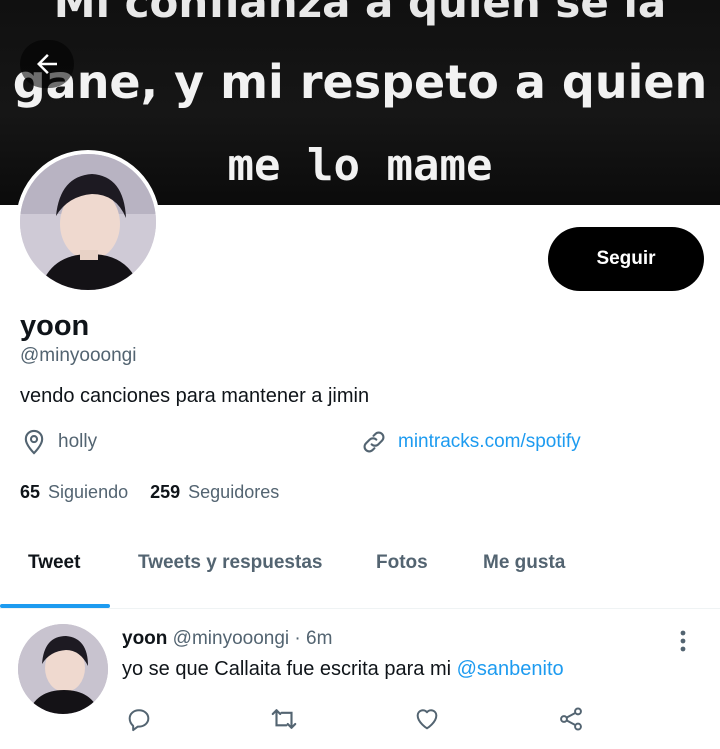 The height and width of the screenshot is (749, 720). Describe the element at coordinates (234, 492) in the screenshot. I see `followers-label: Seguidores` at that location.